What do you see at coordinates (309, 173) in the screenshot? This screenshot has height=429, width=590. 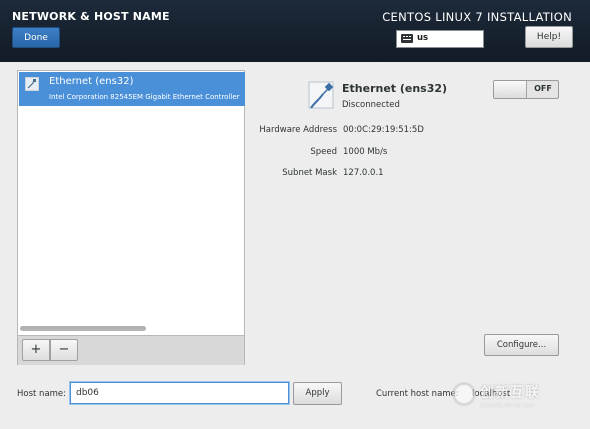 I see `subnet-mask-label: Subnet Mask` at bounding box center [309, 173].